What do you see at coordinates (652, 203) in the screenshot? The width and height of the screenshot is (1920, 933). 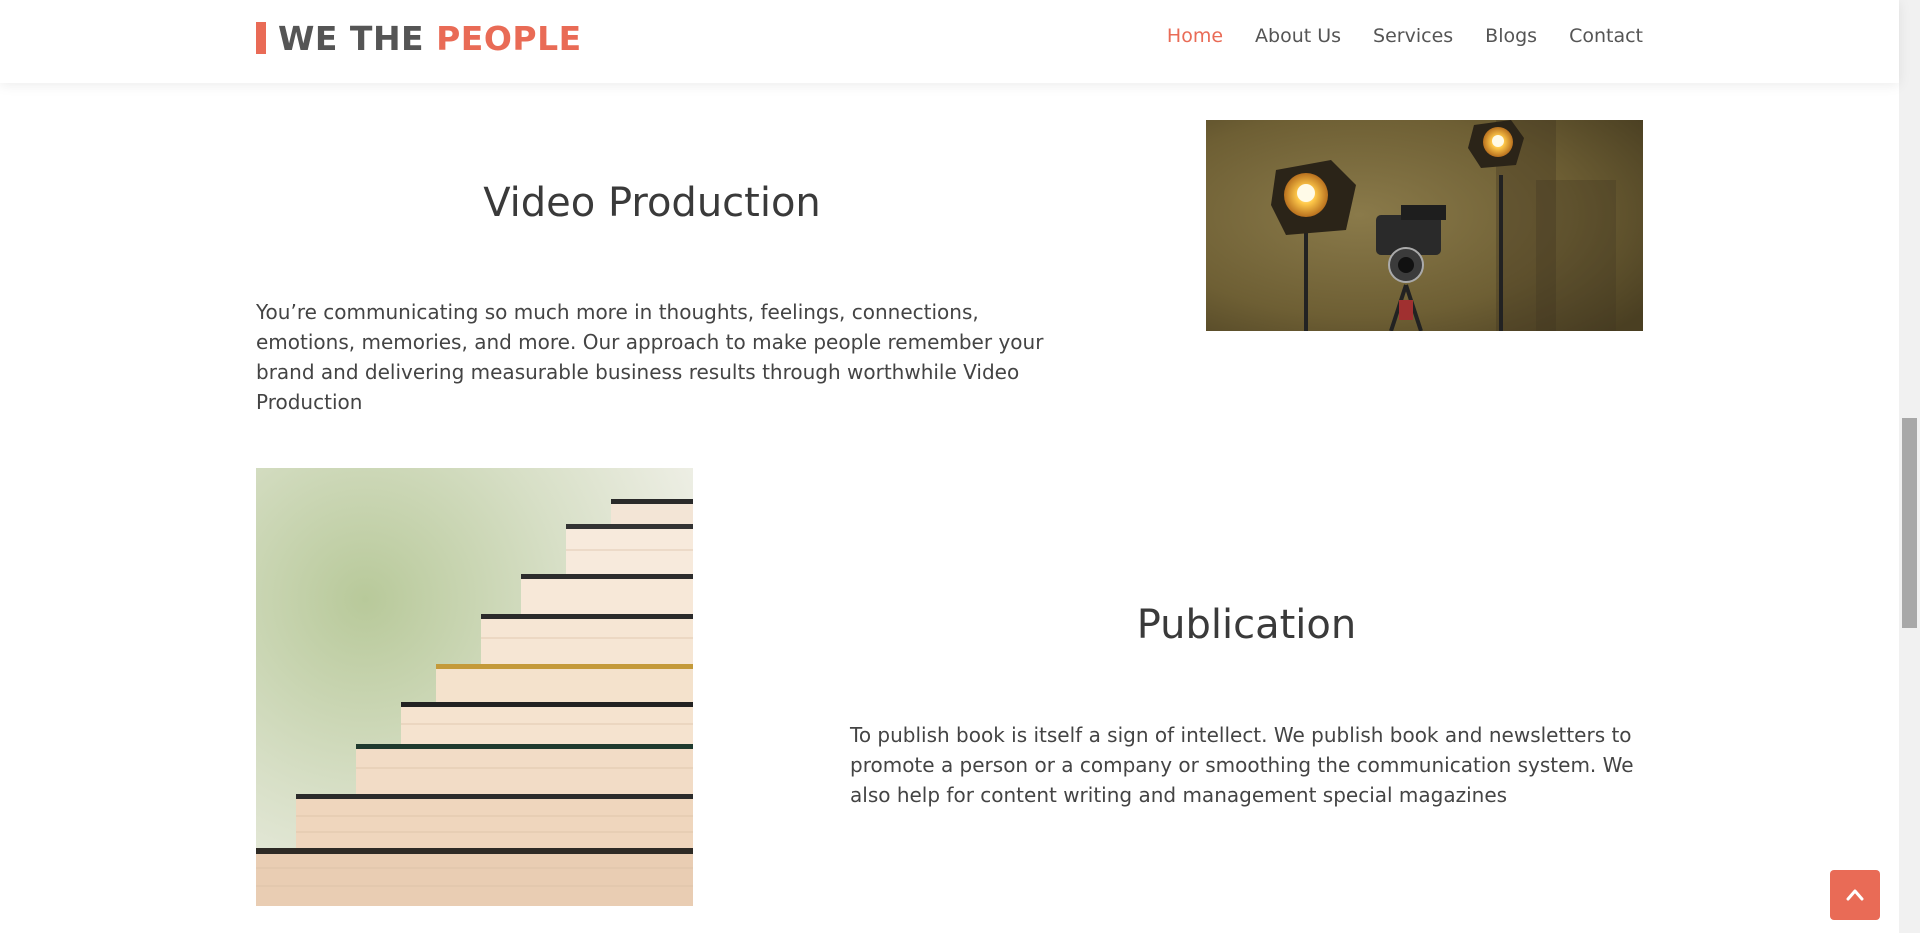 I see `video-production-title: Video Production` at bounding box center [652, 203].